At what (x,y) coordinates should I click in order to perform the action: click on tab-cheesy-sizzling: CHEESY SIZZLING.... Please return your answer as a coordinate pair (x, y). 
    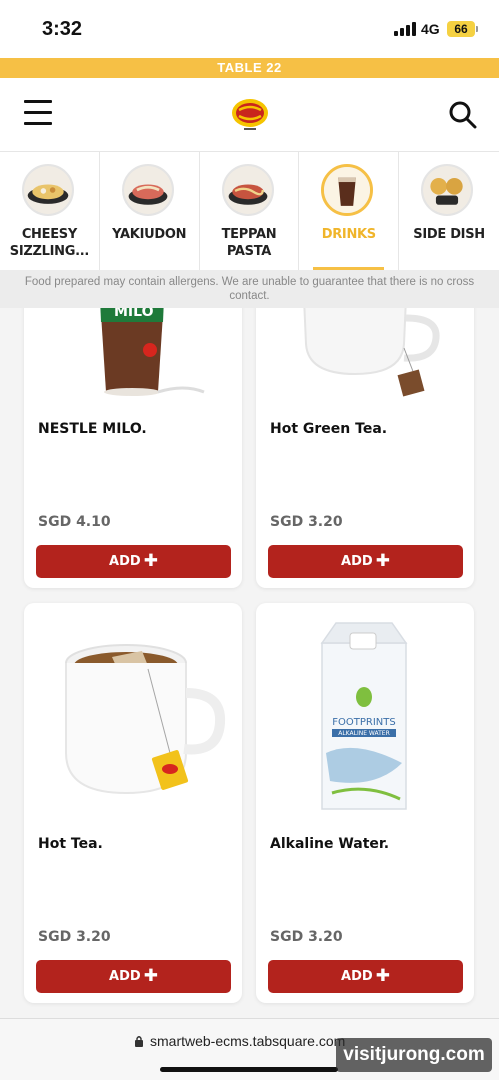
    Looking at the image, I should click on (50, 211).